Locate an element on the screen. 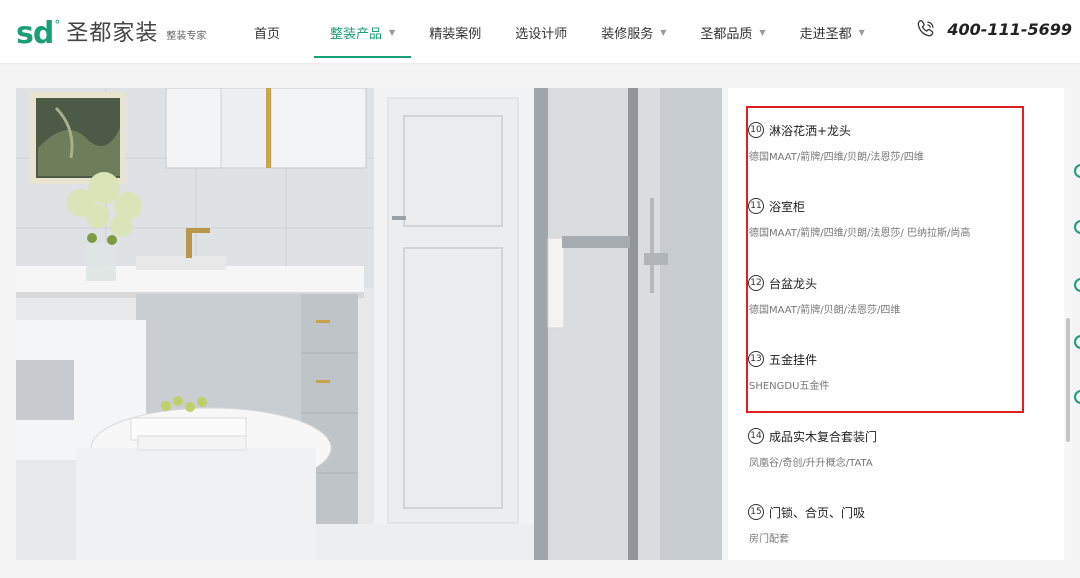 This screenshot has height=578, width=1080. item-number: 15 is located at coordinates (756, 512).